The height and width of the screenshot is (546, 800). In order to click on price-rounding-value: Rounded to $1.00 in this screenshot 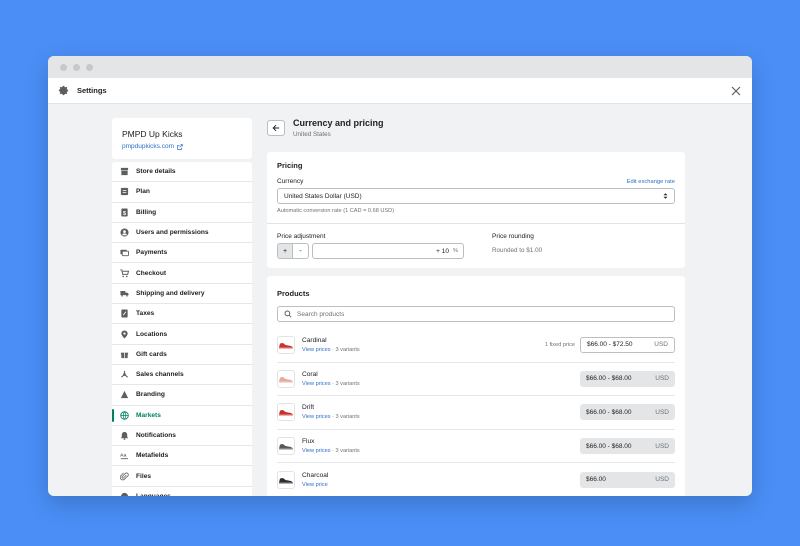, I will do `click(517, 250)`.